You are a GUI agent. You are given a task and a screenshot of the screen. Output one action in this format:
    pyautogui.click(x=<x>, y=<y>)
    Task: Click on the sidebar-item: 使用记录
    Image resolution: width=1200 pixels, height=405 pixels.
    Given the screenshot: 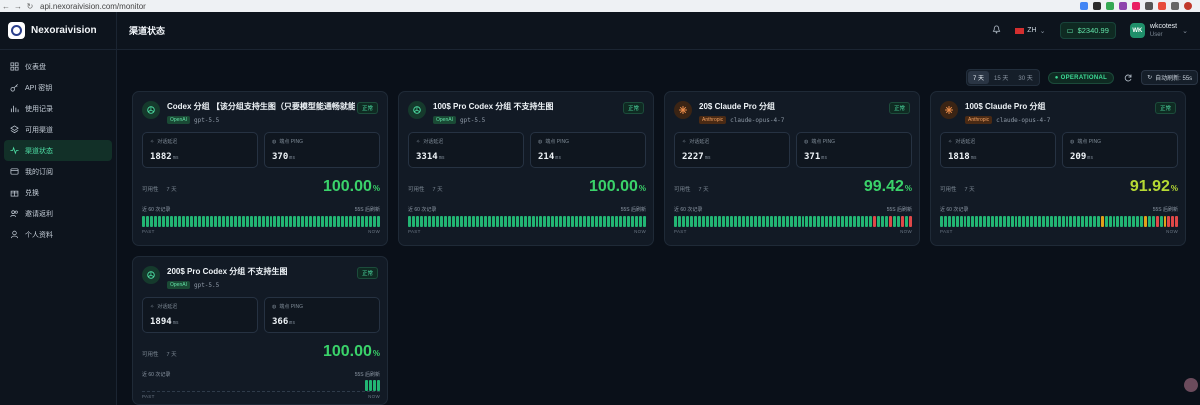 What is the action you would take?
    pyautogui.click(x=58, y=108)
    